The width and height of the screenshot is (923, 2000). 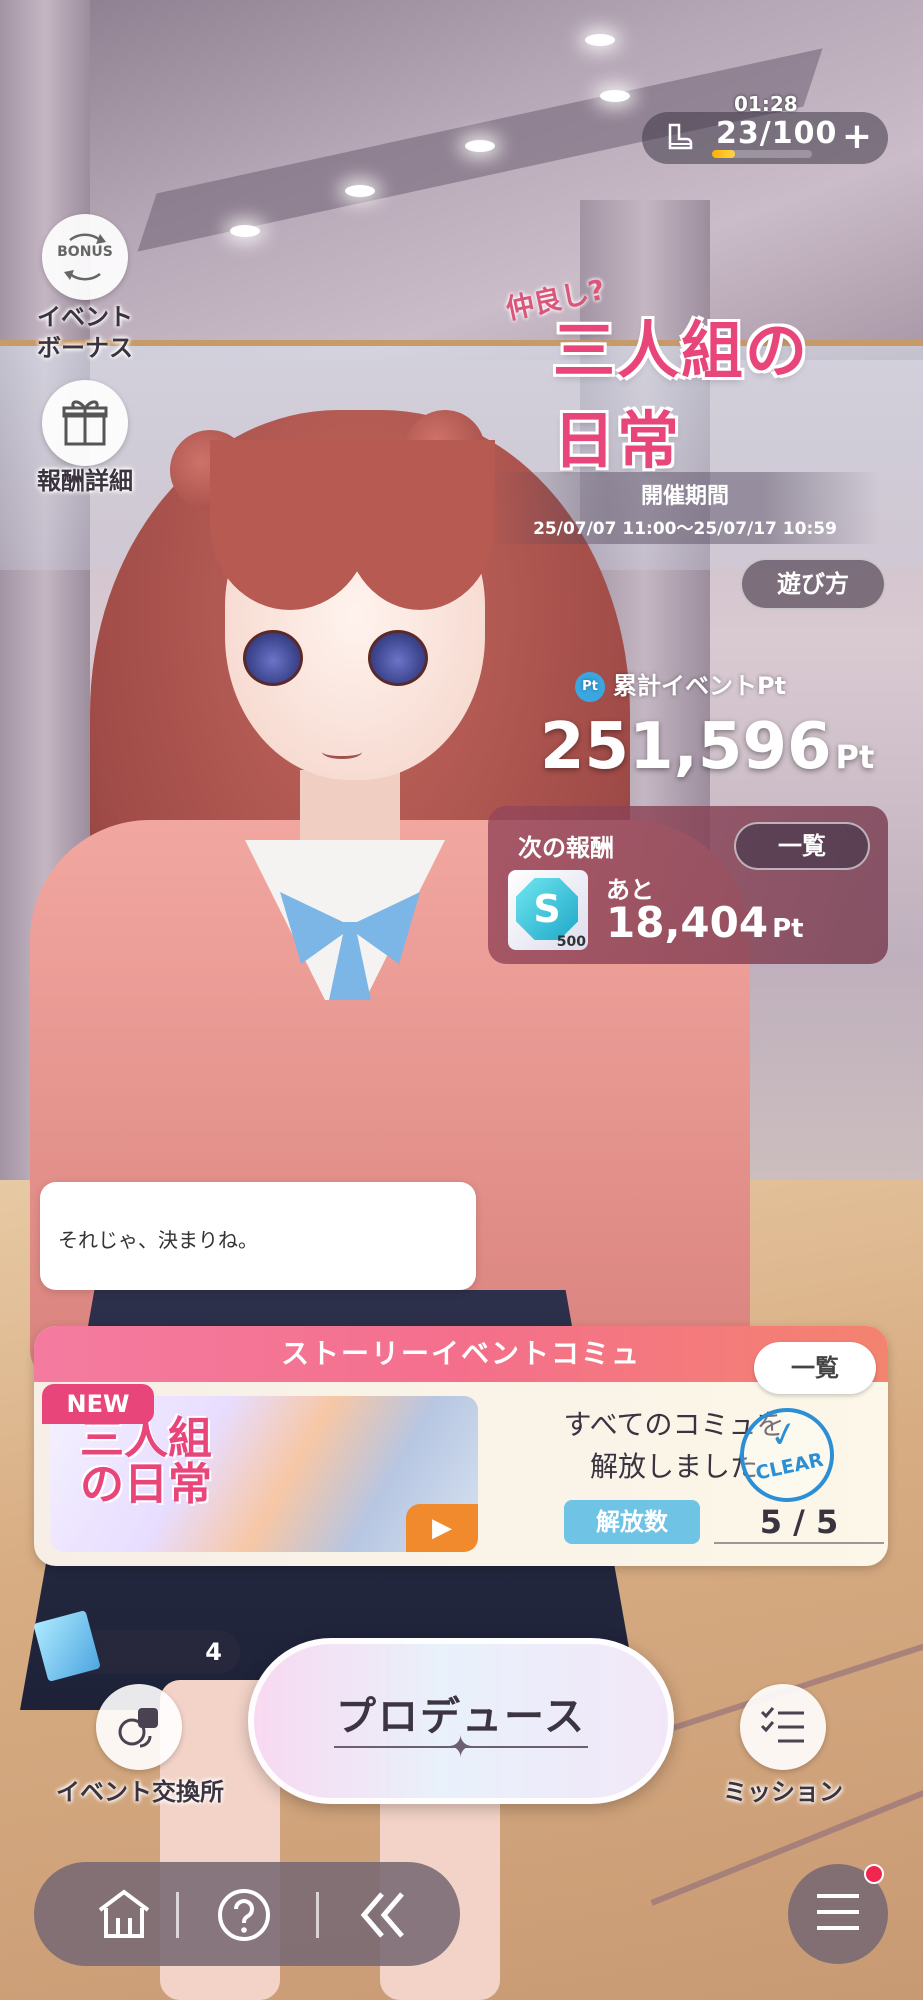 What do you see at coordinates (350, 810) in the screenshot?
I see `character-neck` at bounding box center [350, 810].